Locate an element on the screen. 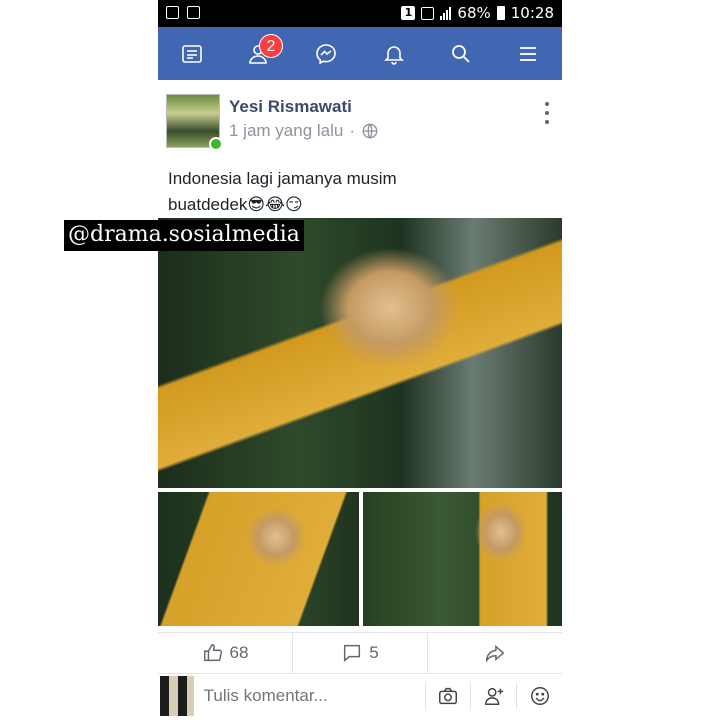  like-count: 68 is located at coordinates (239, 652).